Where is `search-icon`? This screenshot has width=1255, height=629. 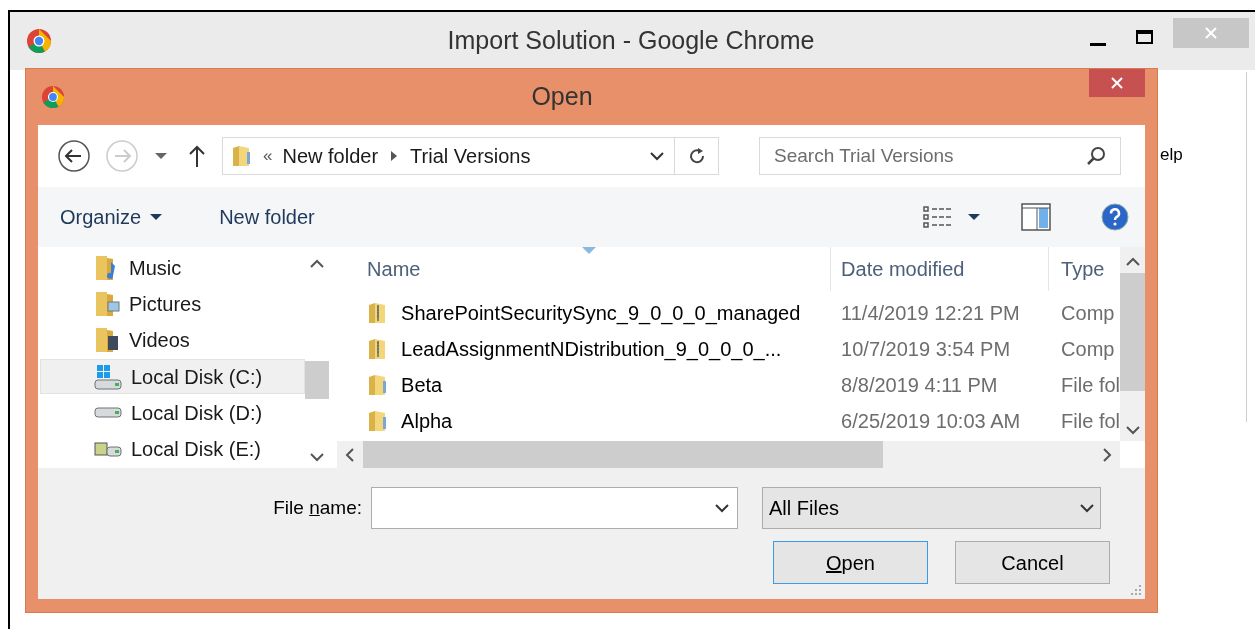
search-icon is located at coordinates (1096, 156).